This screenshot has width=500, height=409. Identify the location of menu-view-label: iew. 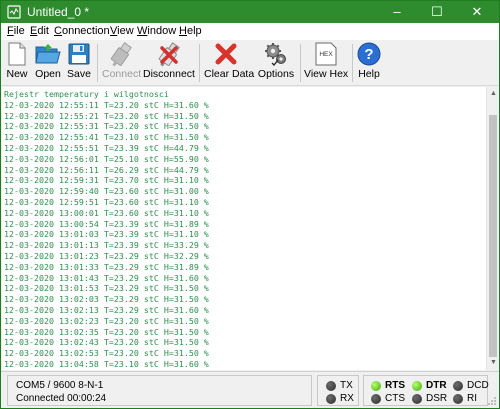
(125, 31).